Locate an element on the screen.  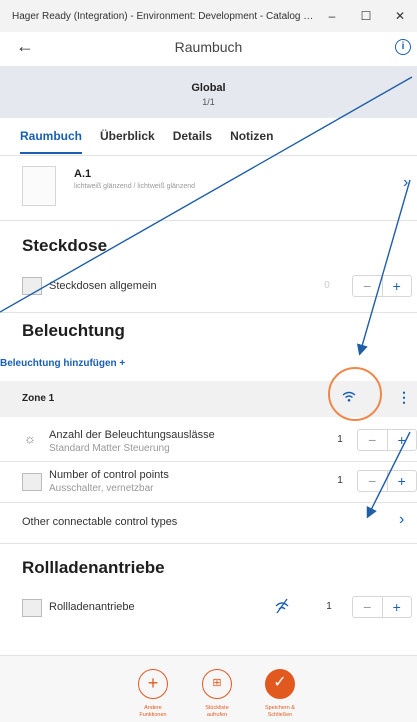
tab-details: Details is located at coordinates (192, 137).